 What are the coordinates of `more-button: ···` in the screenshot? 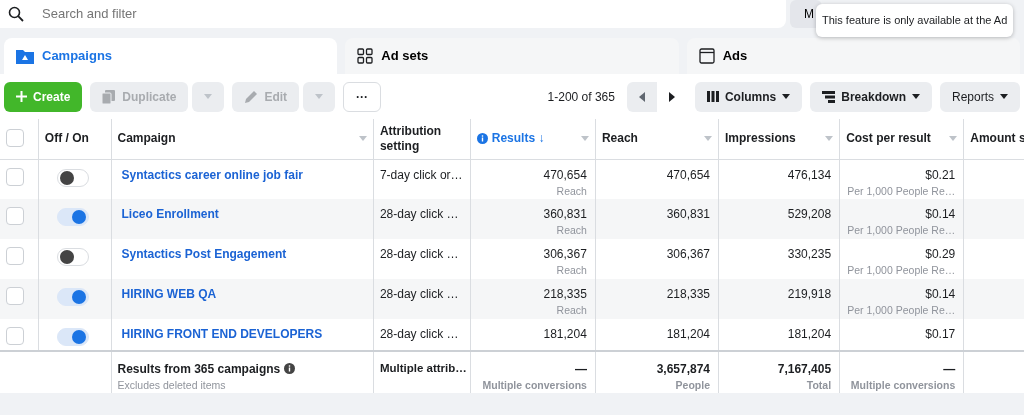 It's located at (362, 96).